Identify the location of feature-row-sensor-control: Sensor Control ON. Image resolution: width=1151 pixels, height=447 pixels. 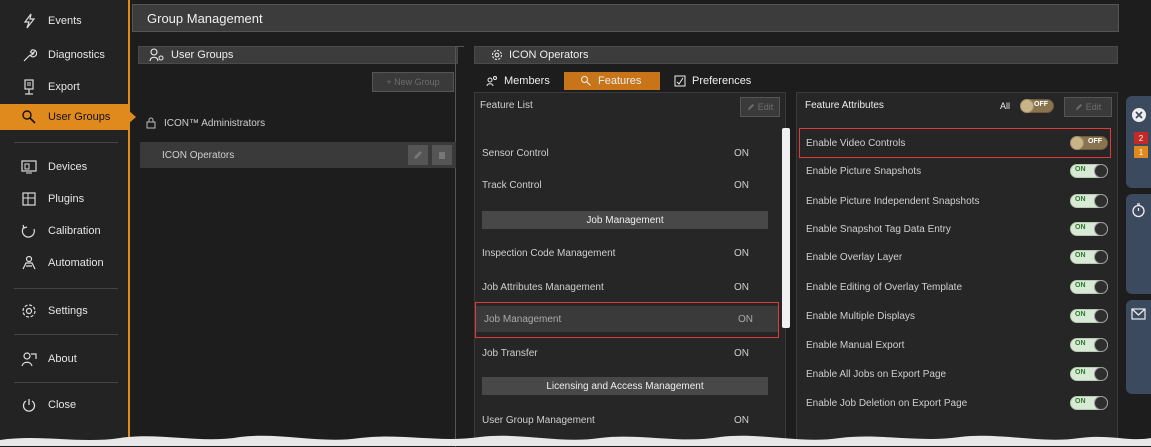
(624, 153).